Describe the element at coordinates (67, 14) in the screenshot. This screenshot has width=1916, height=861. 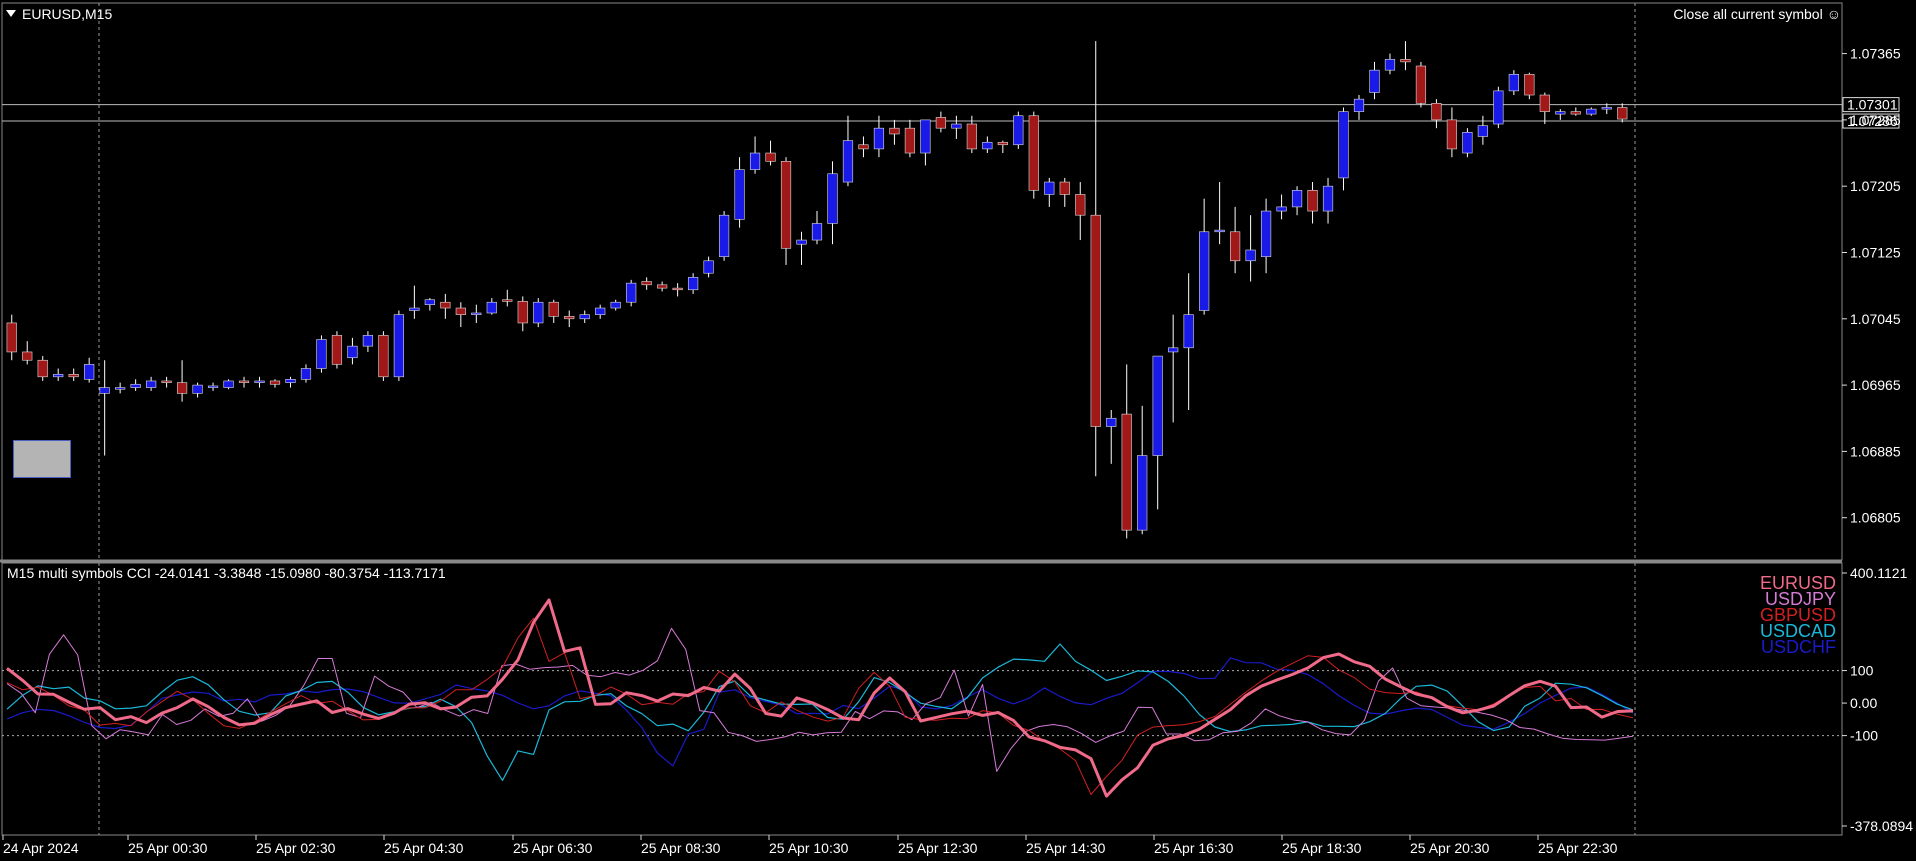
I see `symbol-title: EURUSD,M15` at that location.